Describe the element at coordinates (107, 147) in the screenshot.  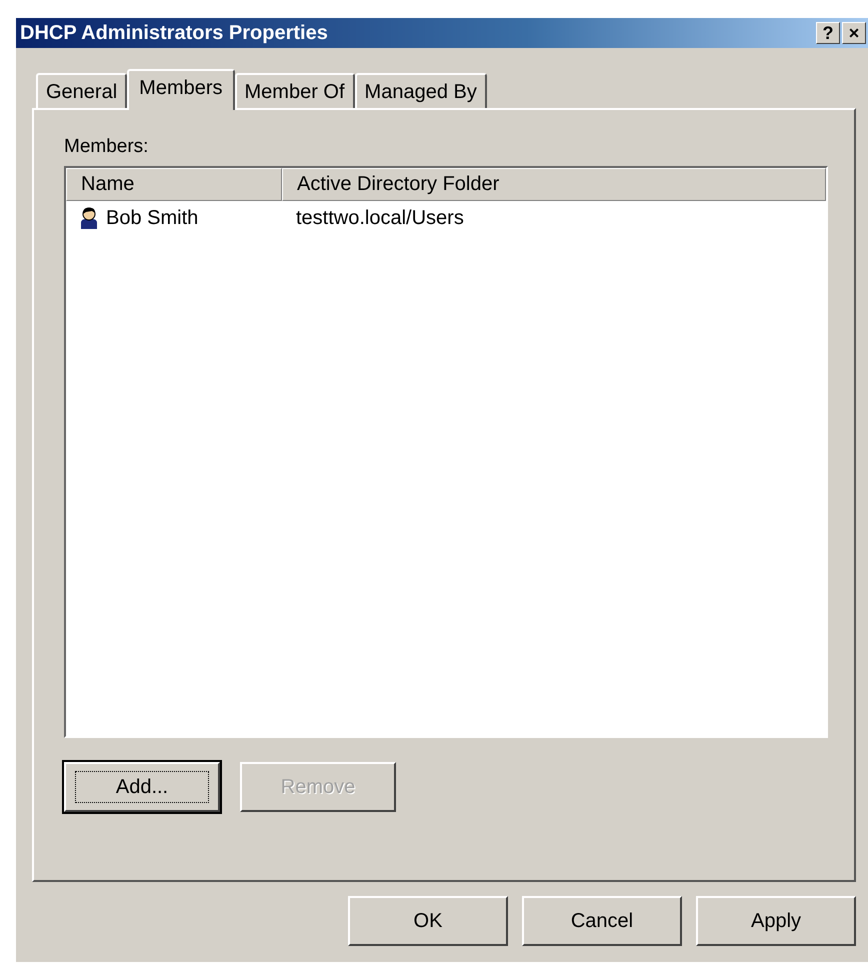
I see `members-label: Members:` at that location.